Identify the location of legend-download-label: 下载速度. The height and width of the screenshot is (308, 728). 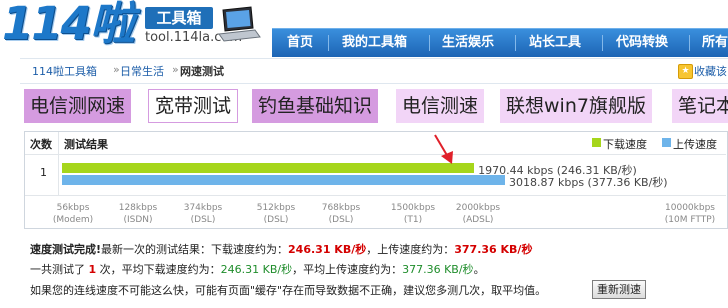
(625, 144).